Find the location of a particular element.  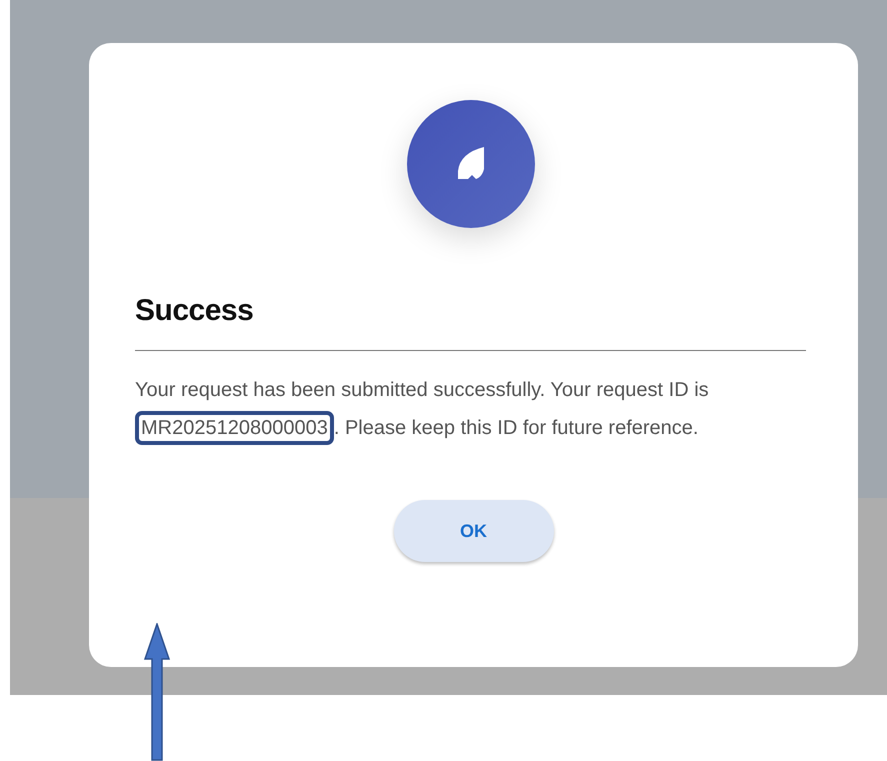

leaf-icon is located at coordinates (471, 164).